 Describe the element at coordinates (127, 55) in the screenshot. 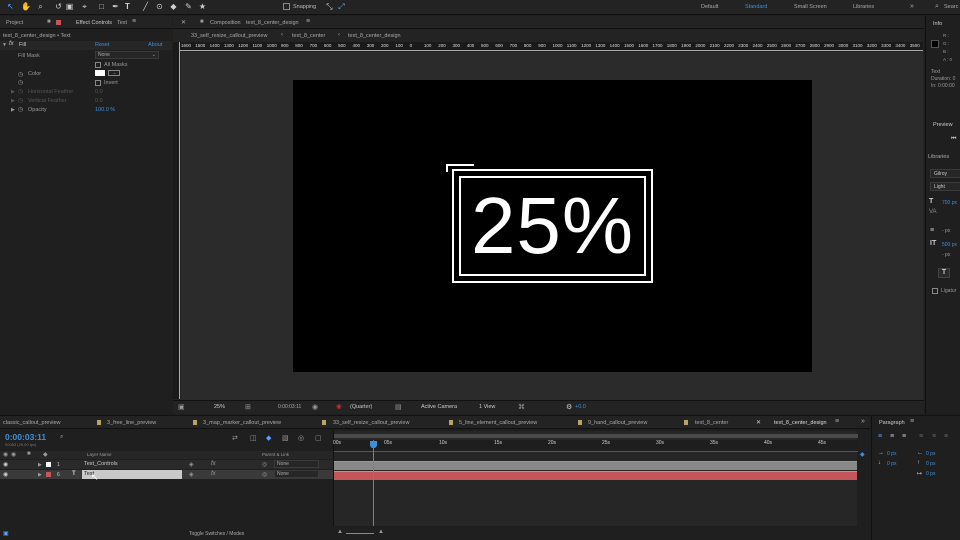

I see `fill-mask-dropdown: None ⌄` at that location.